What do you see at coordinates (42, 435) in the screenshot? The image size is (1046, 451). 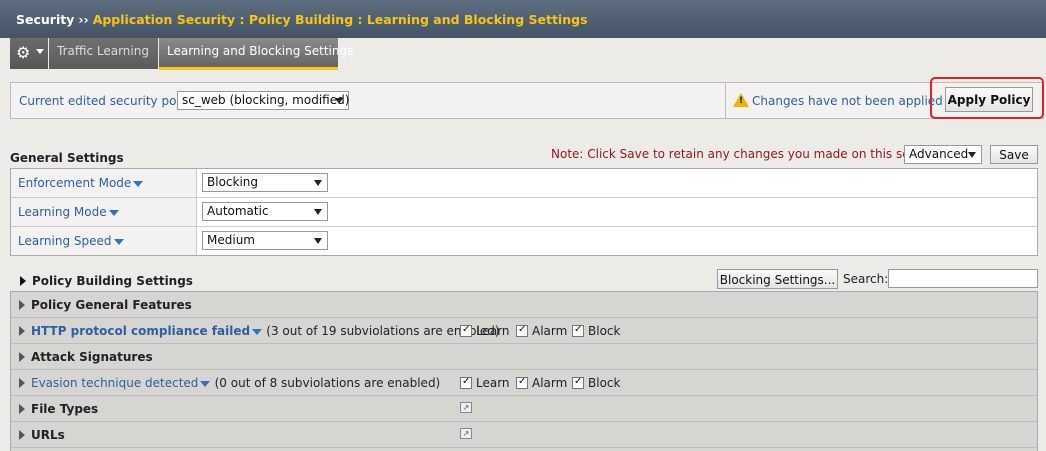 I see `feature-name: URLs` at bounding box center [42, 435].